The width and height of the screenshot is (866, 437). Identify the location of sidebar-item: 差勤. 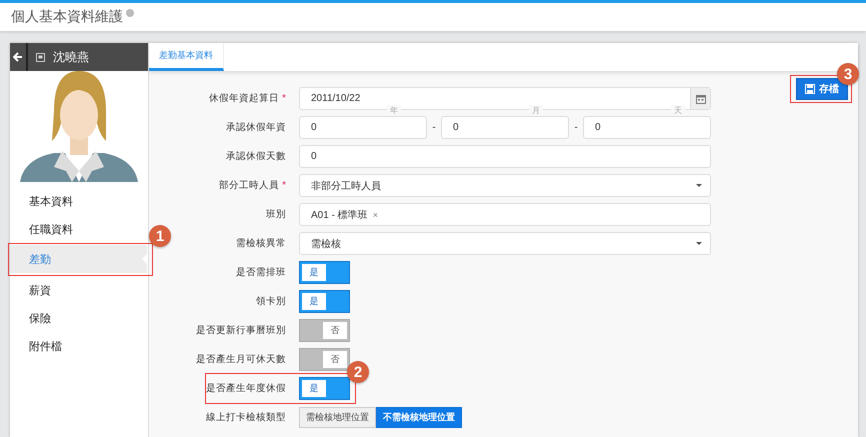
(78, 259).